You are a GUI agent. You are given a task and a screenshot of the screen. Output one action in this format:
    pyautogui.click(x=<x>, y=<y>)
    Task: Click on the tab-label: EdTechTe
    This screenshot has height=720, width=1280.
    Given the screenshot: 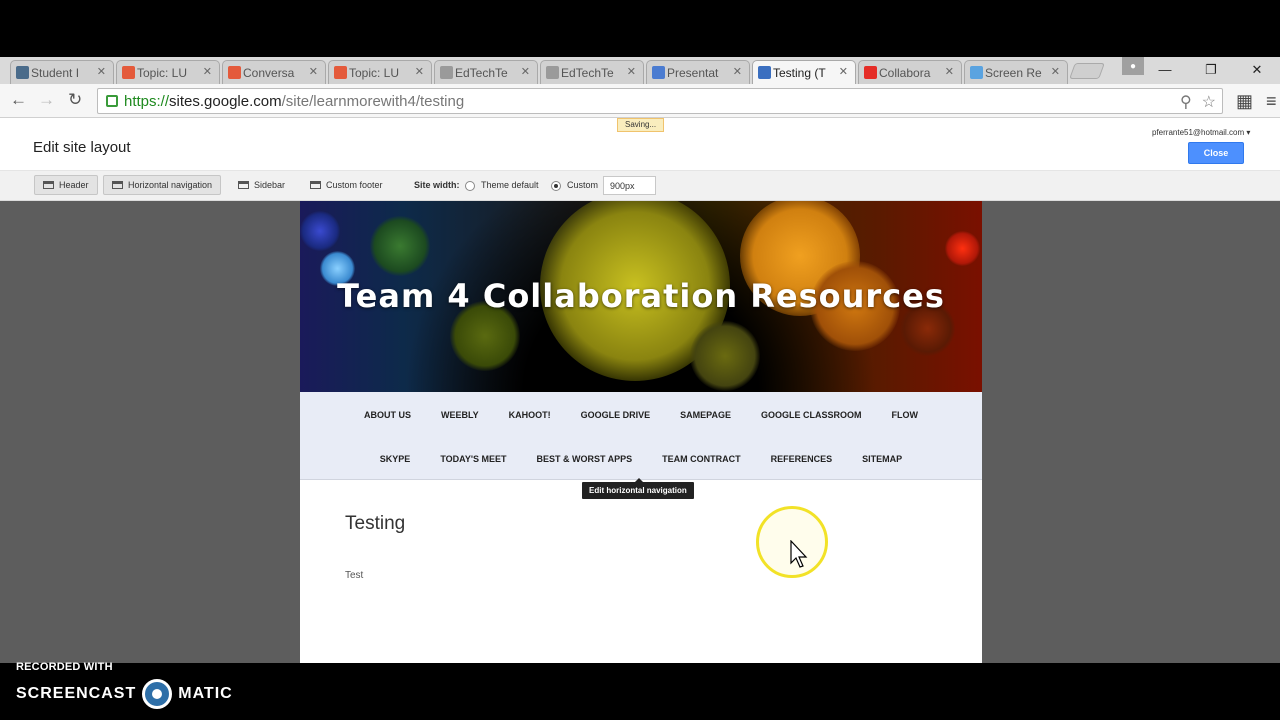 What is the action you would take?
    pyautogui.click(x=587, y=72)
    